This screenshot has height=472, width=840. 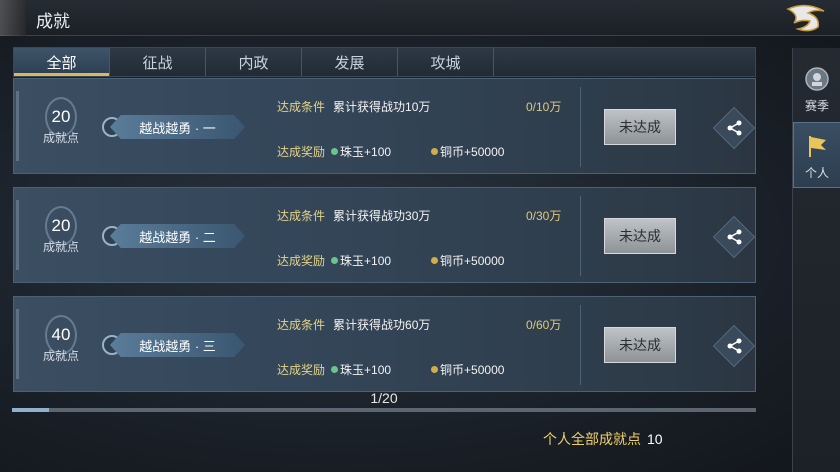 I want to click on side-item-label: 个人, so click(x=816, y=173).